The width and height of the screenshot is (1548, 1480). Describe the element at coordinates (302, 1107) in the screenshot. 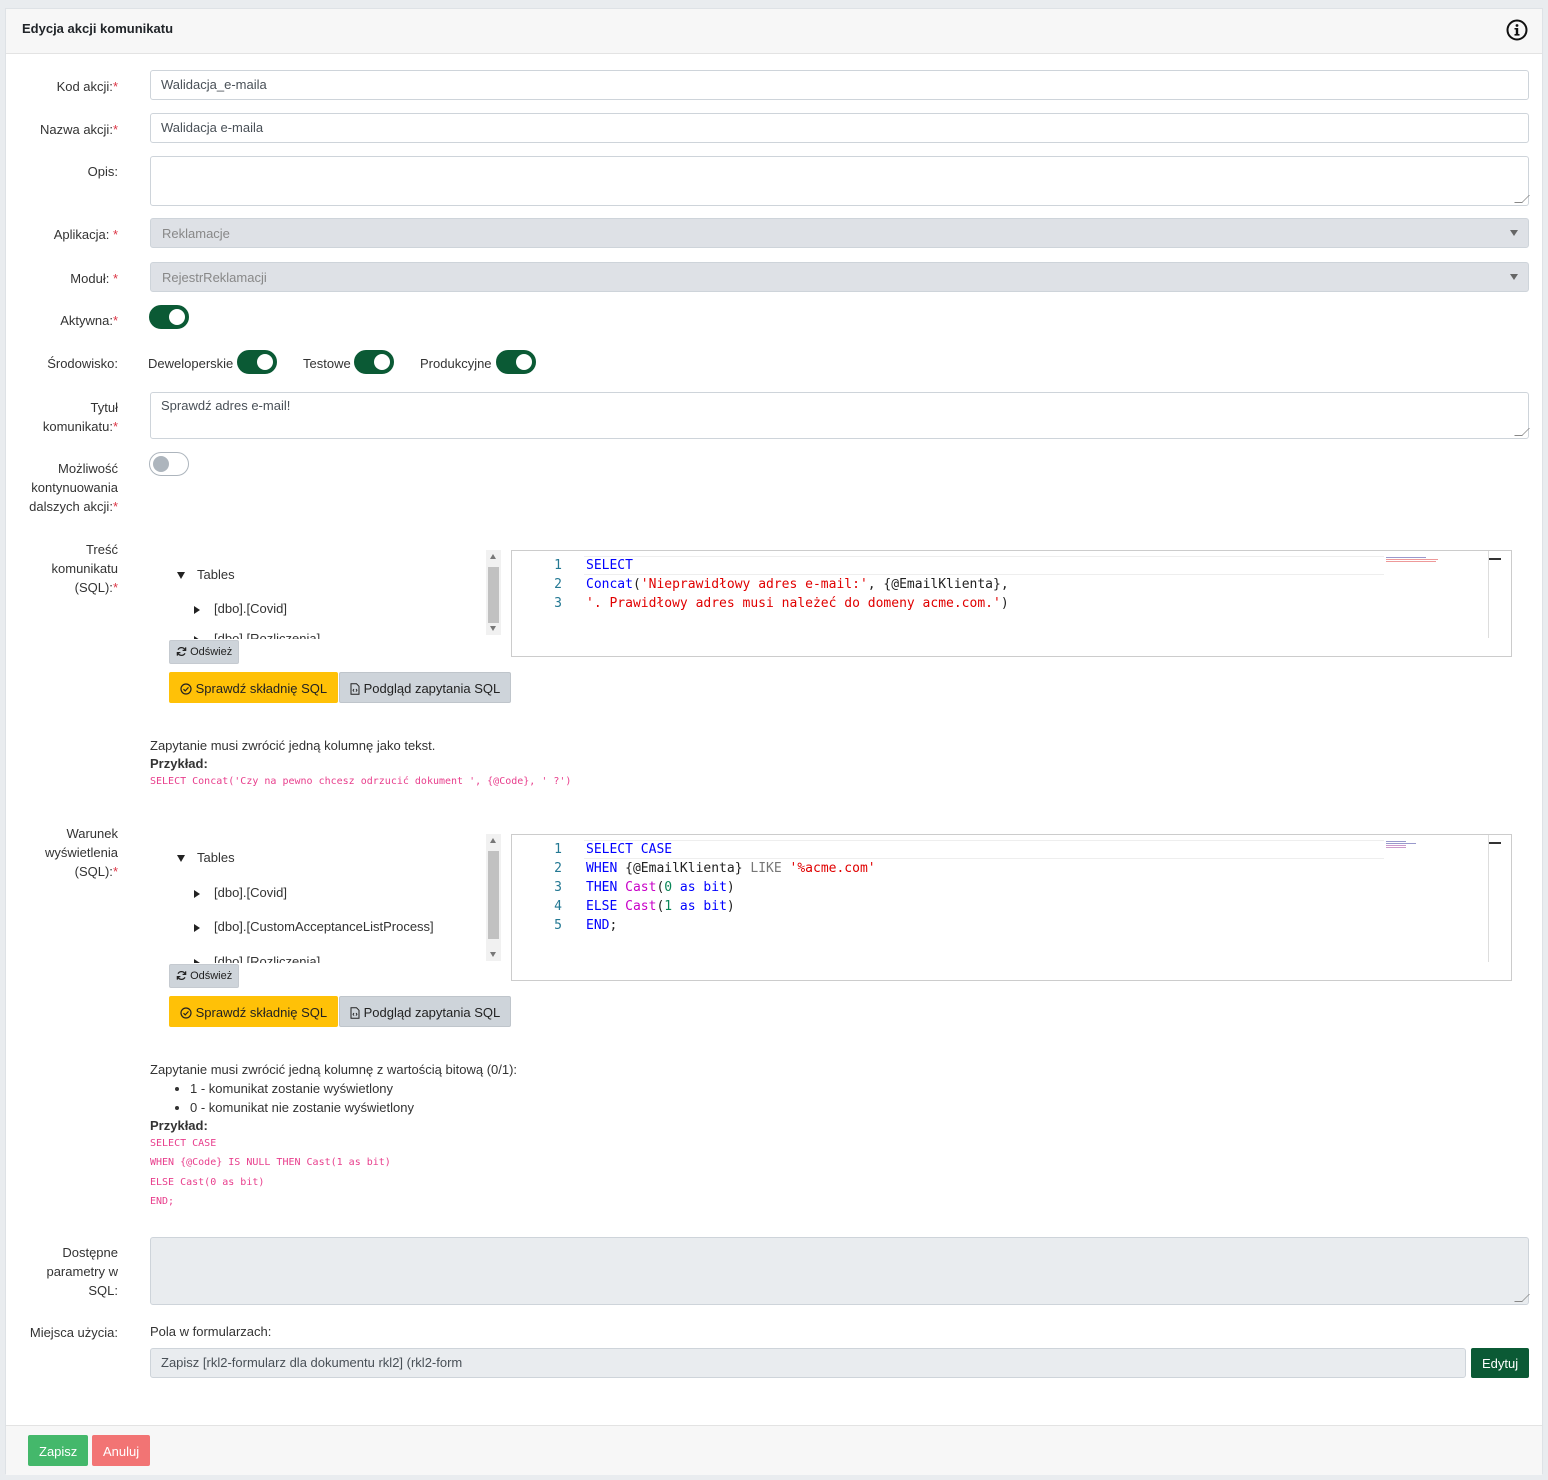

I see `list-item: 0 - komunikat nie zostanie wyświetlony` at that location.